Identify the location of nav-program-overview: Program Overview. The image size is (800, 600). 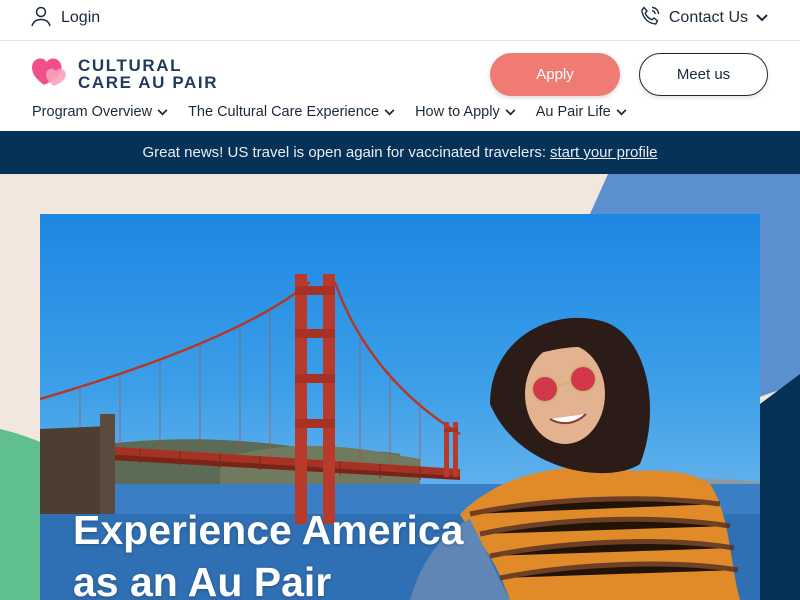
(100, 112).